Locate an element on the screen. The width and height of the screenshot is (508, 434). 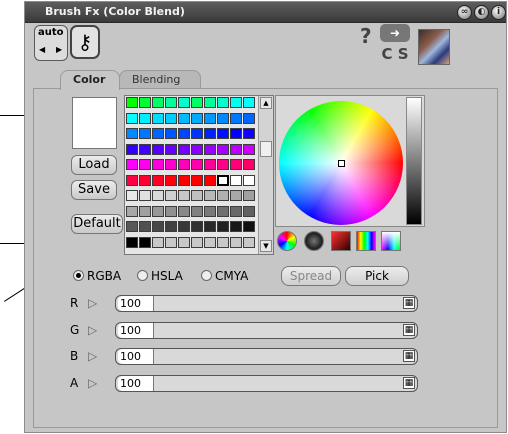
apply-button: ➜ is located at coordinates (395, 33).